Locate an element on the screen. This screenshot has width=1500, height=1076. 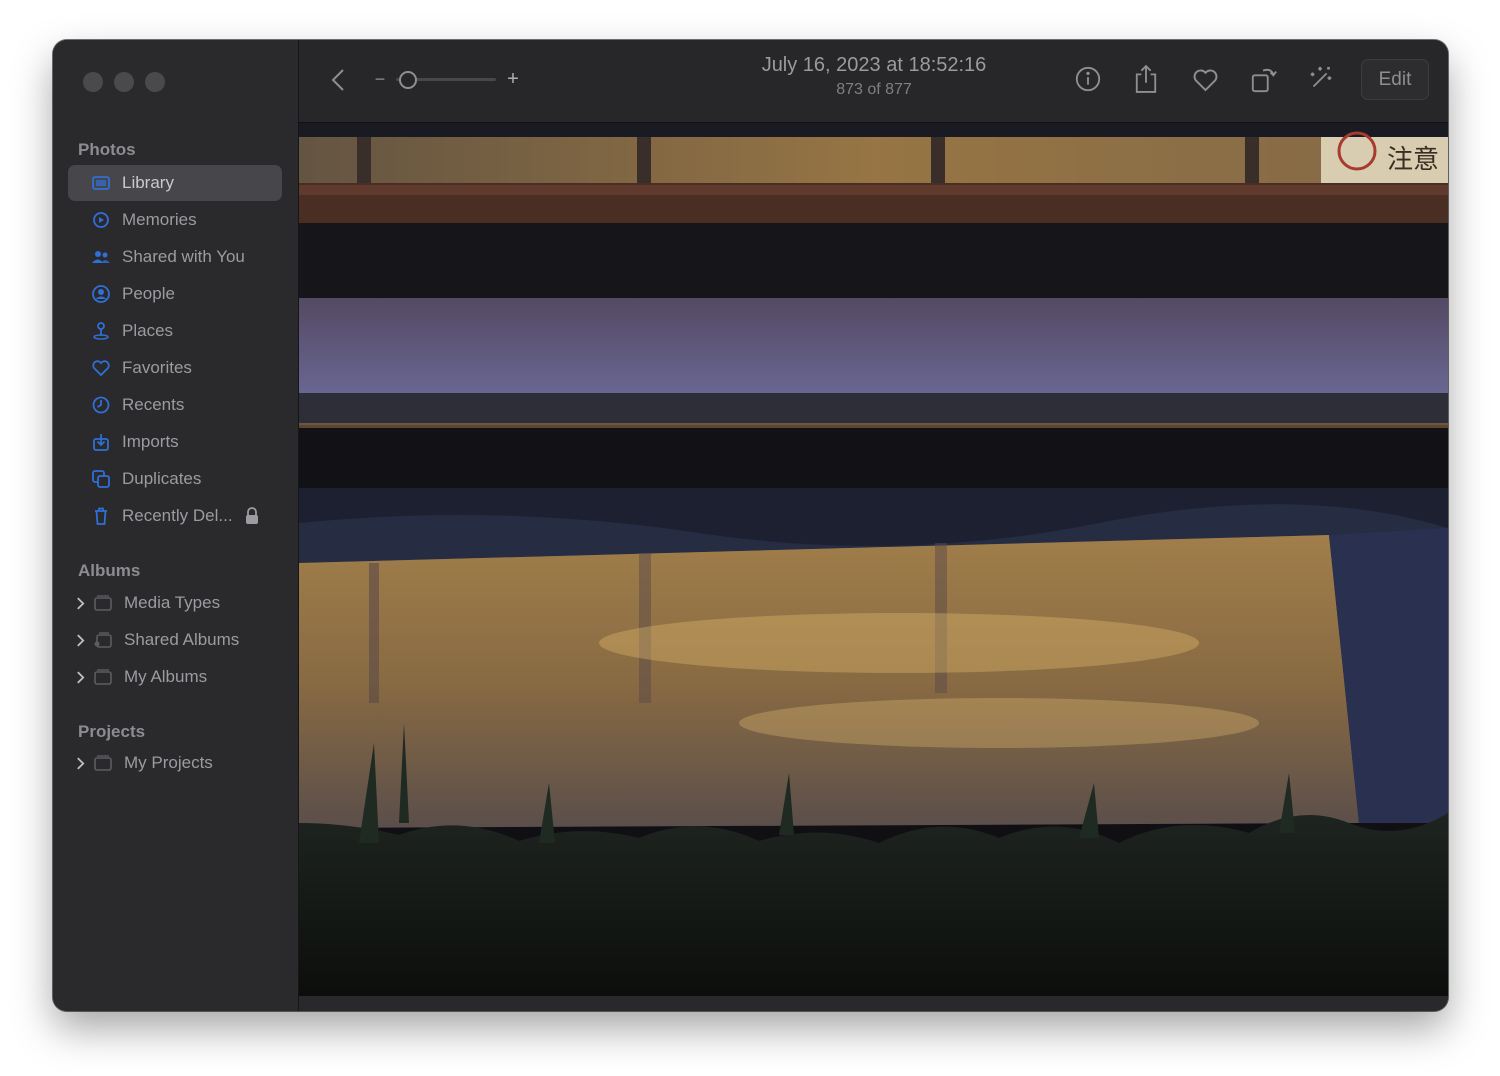
info-button is located at coordinates (1088, 79).